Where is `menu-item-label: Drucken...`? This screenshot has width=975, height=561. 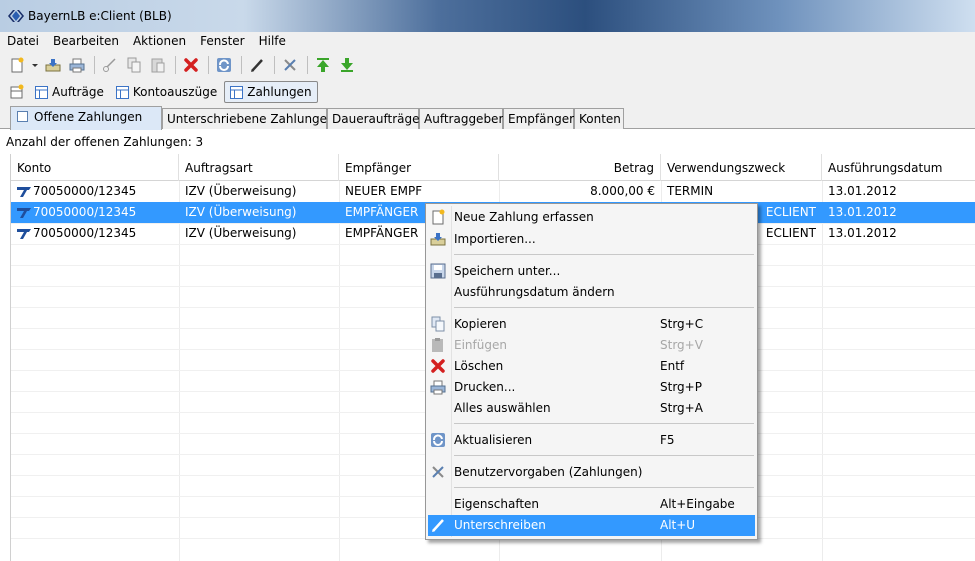 menu-item-label: Drucken... is located at coordinates (485, 387).